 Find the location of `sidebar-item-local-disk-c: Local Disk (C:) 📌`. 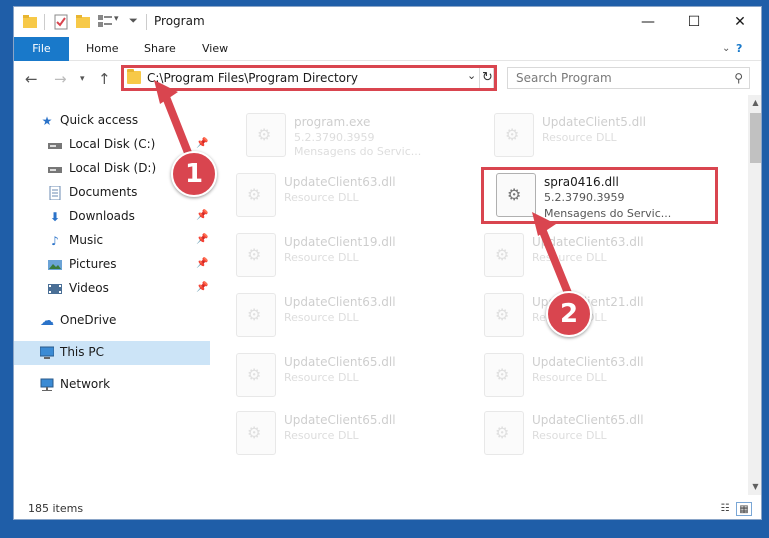

sidebar-item-local-disk-c: Local Disk (C:) 📌 is located at coordinates (112, 145).